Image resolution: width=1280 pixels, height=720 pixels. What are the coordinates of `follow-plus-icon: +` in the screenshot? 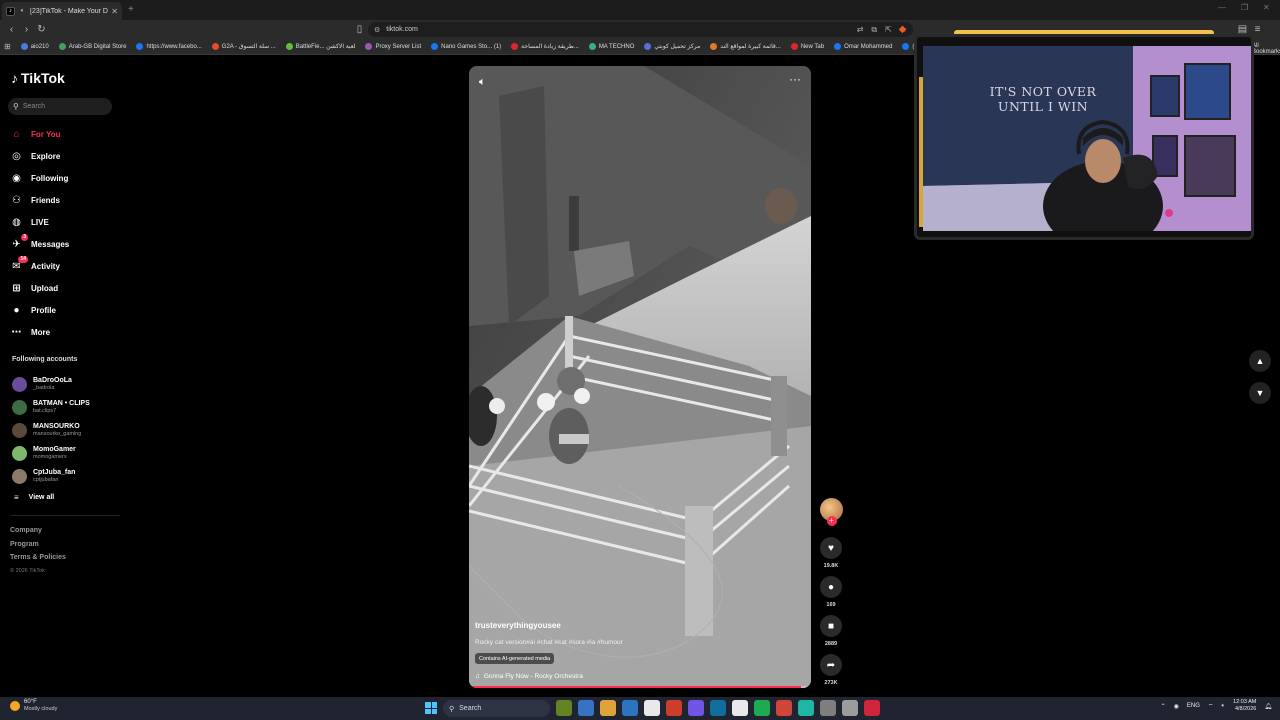 It's located at (831, 521).